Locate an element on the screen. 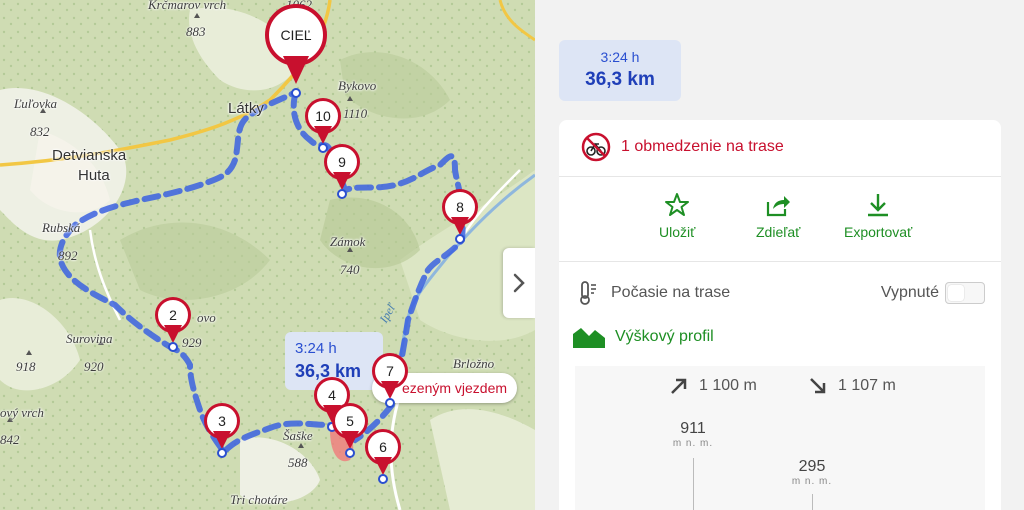 This screenshot has height=510, width=1024. elevation-label: 920 is located at coordinates (94, 366).